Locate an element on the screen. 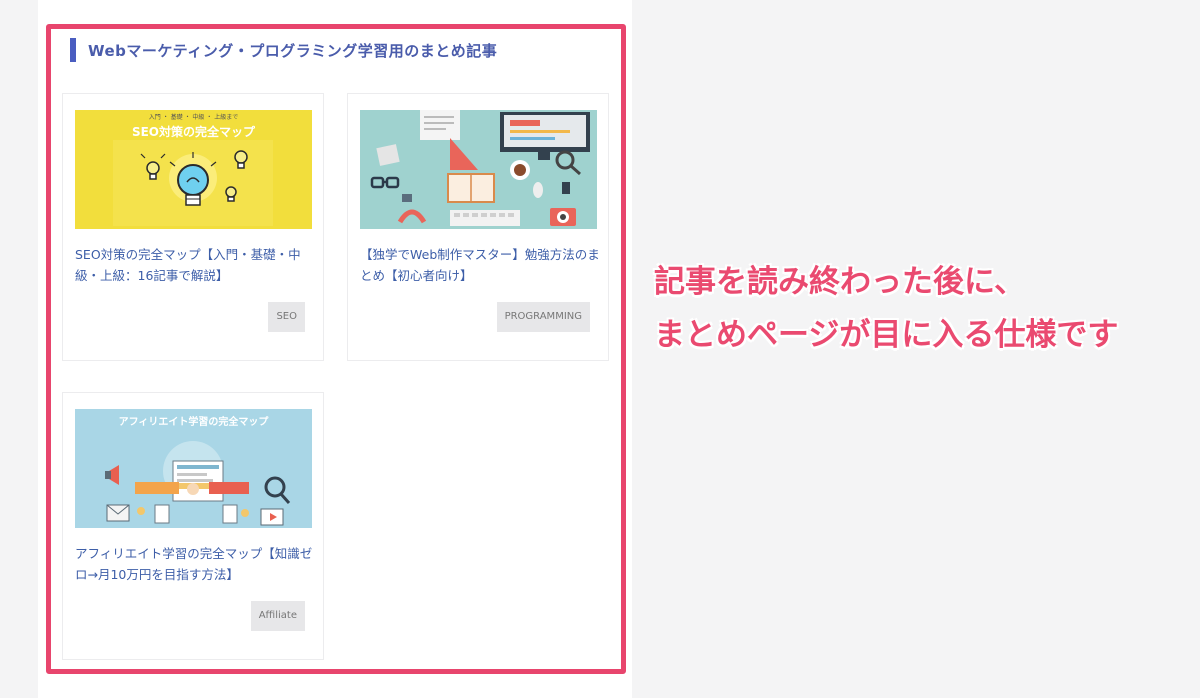 Image resolution: width=1200 pixels, height=698 pixels. annotation-line-2: まとめページが目に入る仕様です is located at coordinates (886, 335).